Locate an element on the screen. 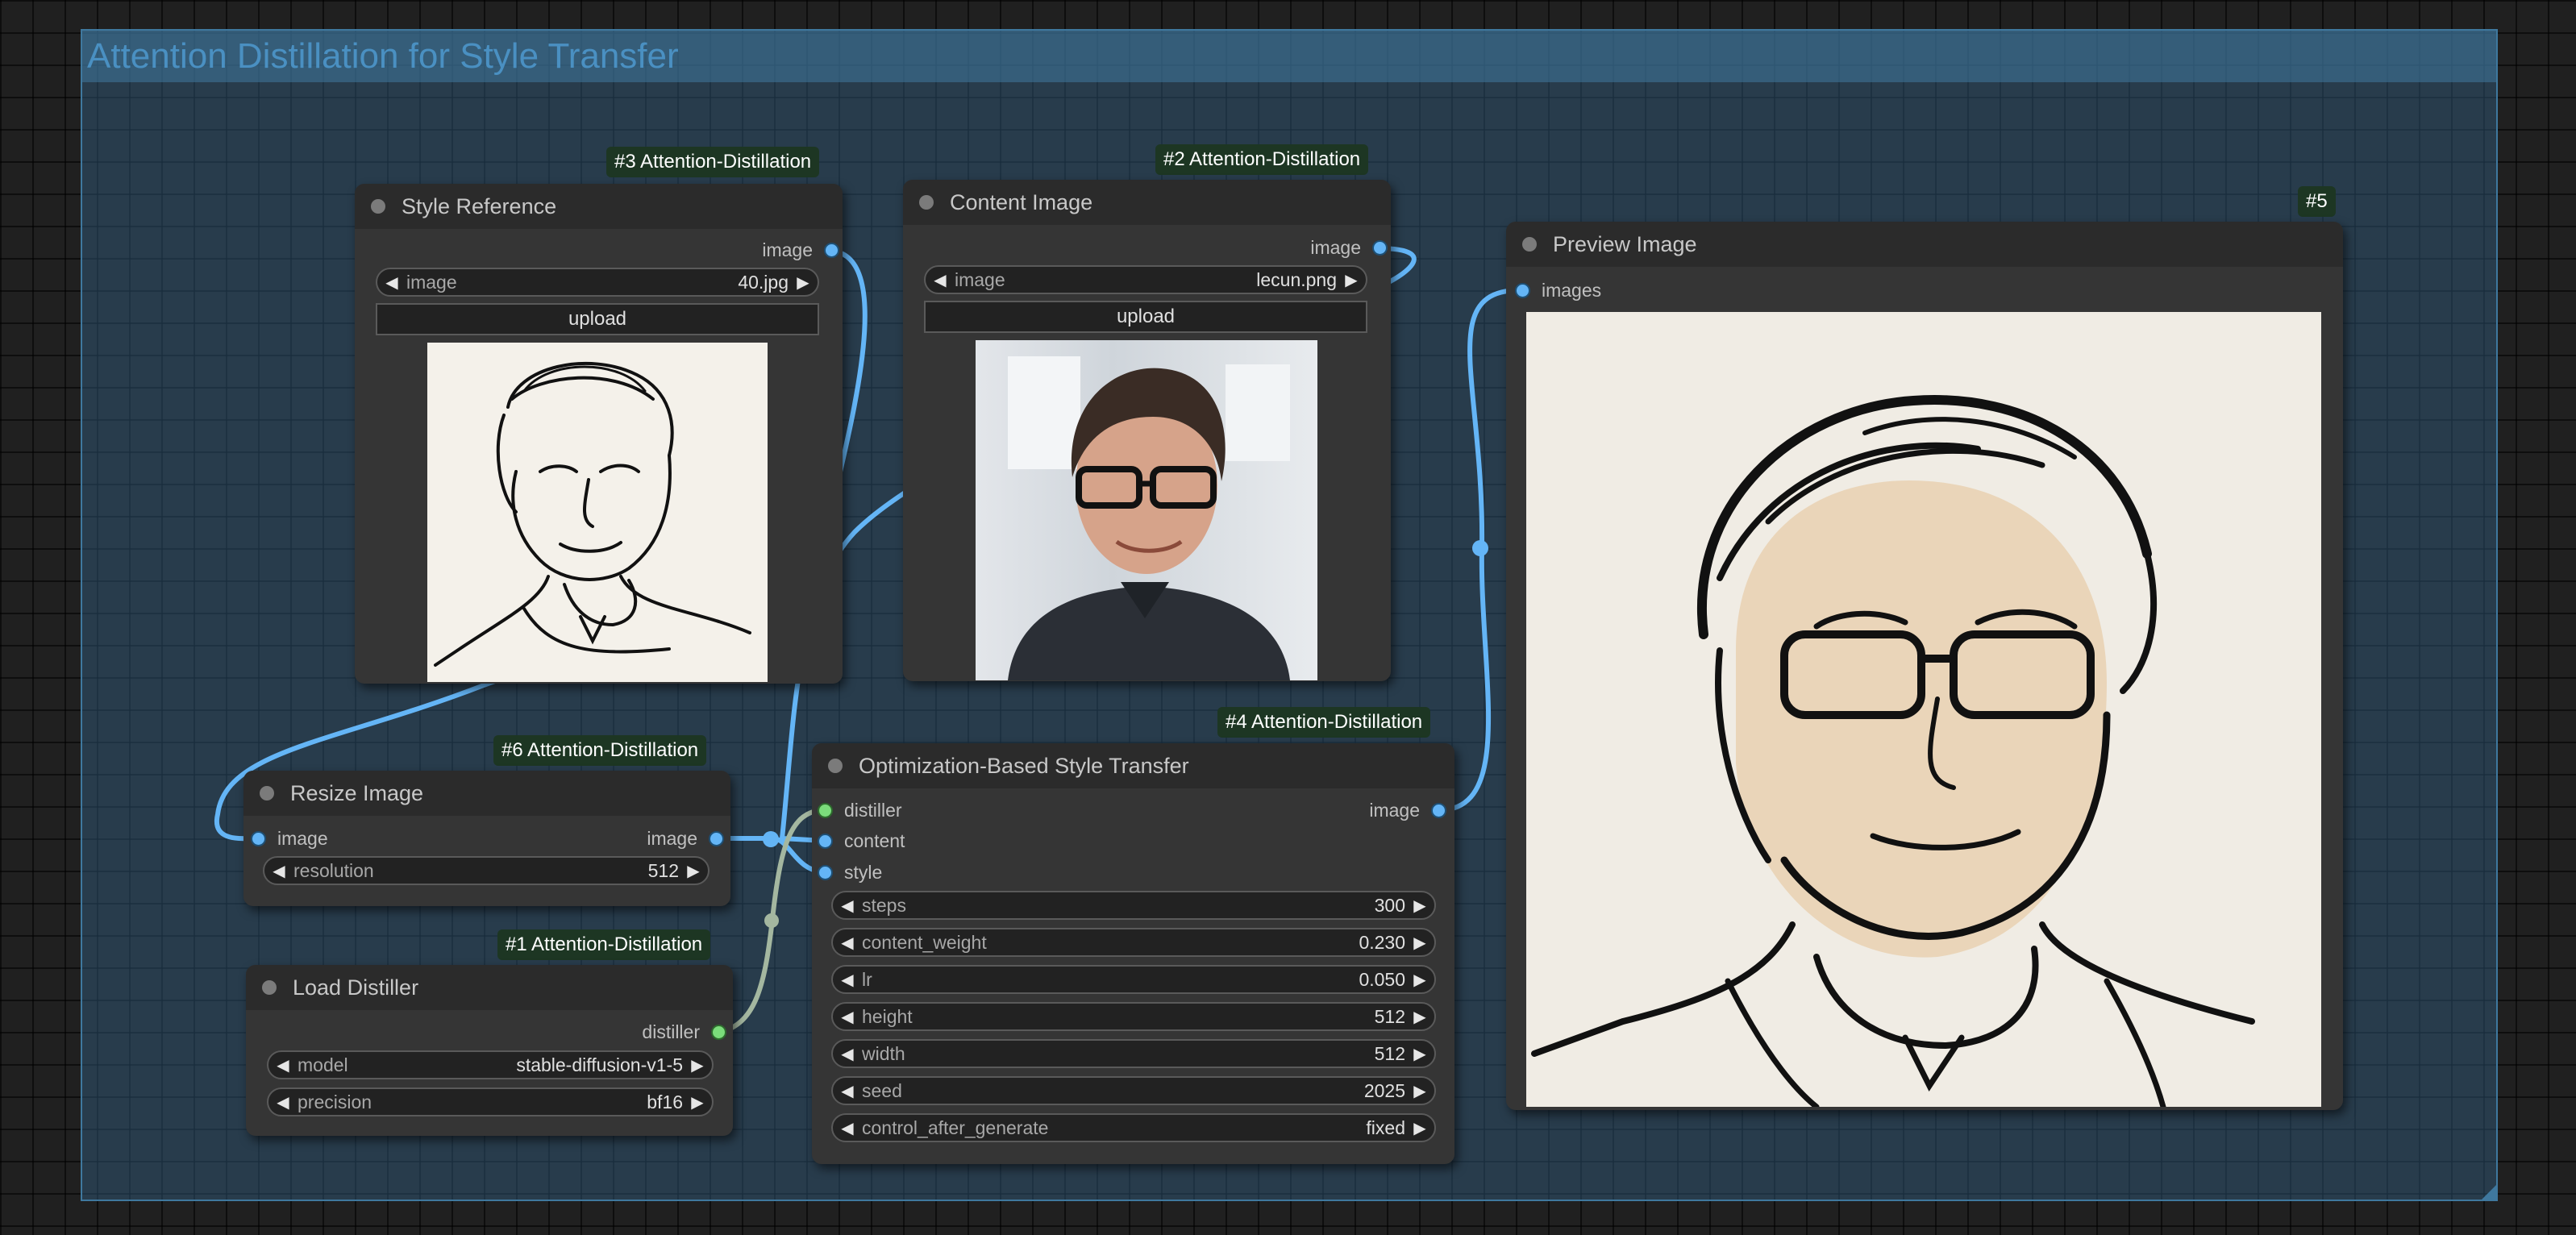  input-slot-images: images is located at coordinates (1558, 290).